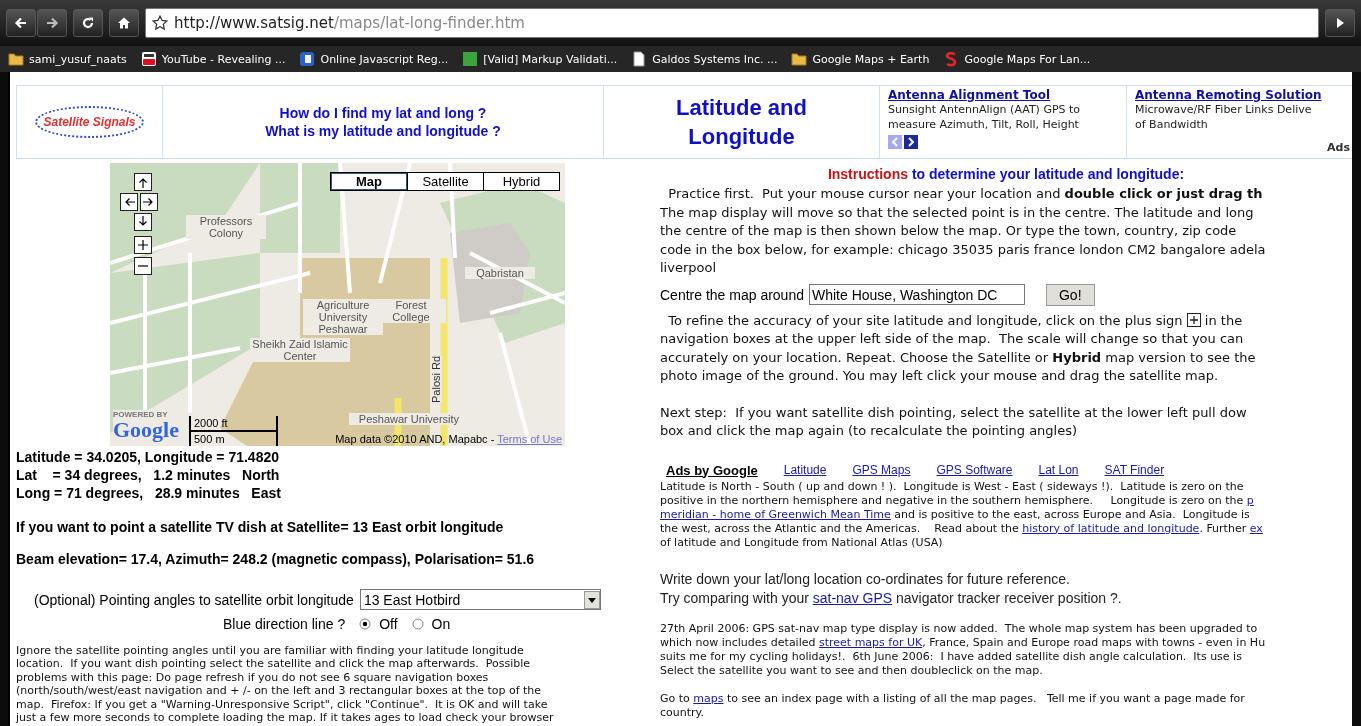 The width and height of the screenshot is (1361, 726). Describe the element at coordinates (732, 23) in the screenshot. I see `address-bar: http://www.satsig.net/maps/lat-long-finder.htm` at that location.